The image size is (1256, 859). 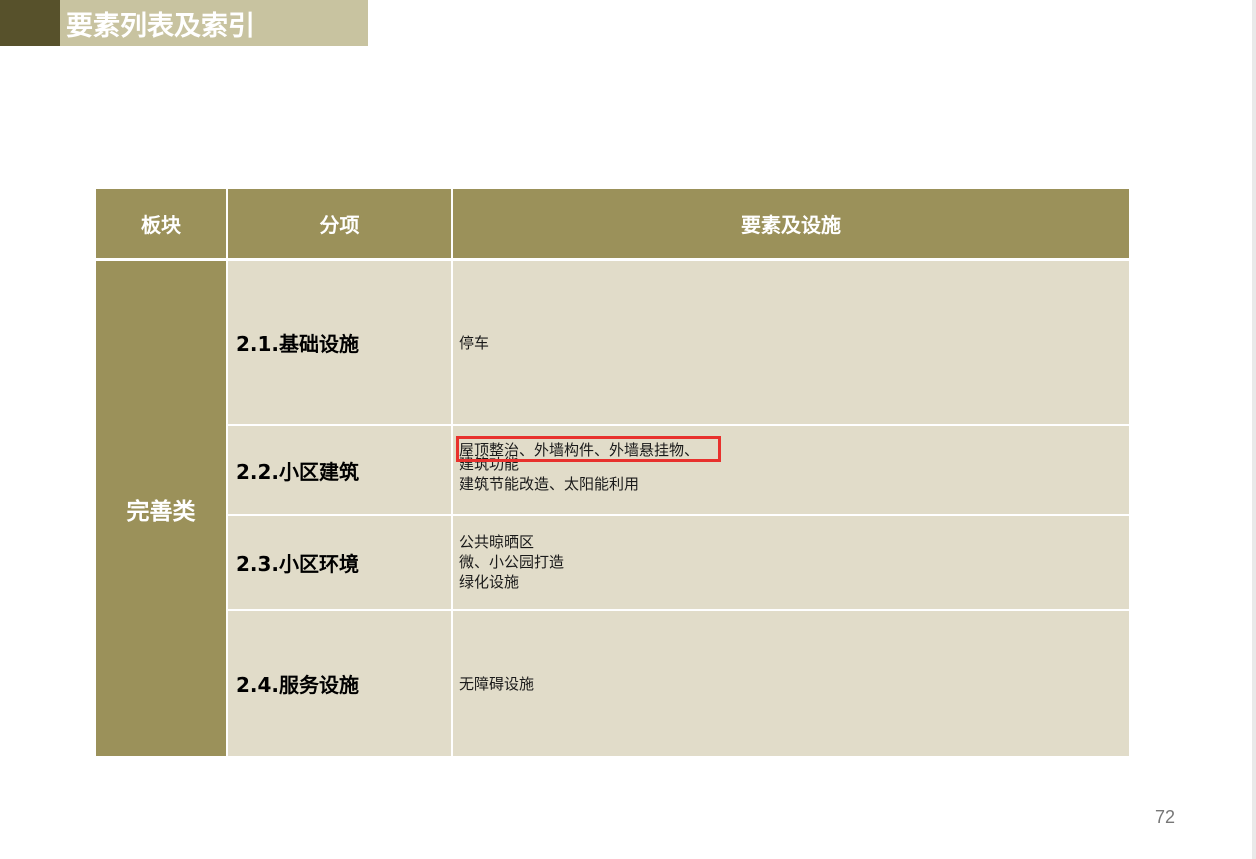 I want to click on subitem-cell: 2.3.小区环境, so click(x=339, y=562).